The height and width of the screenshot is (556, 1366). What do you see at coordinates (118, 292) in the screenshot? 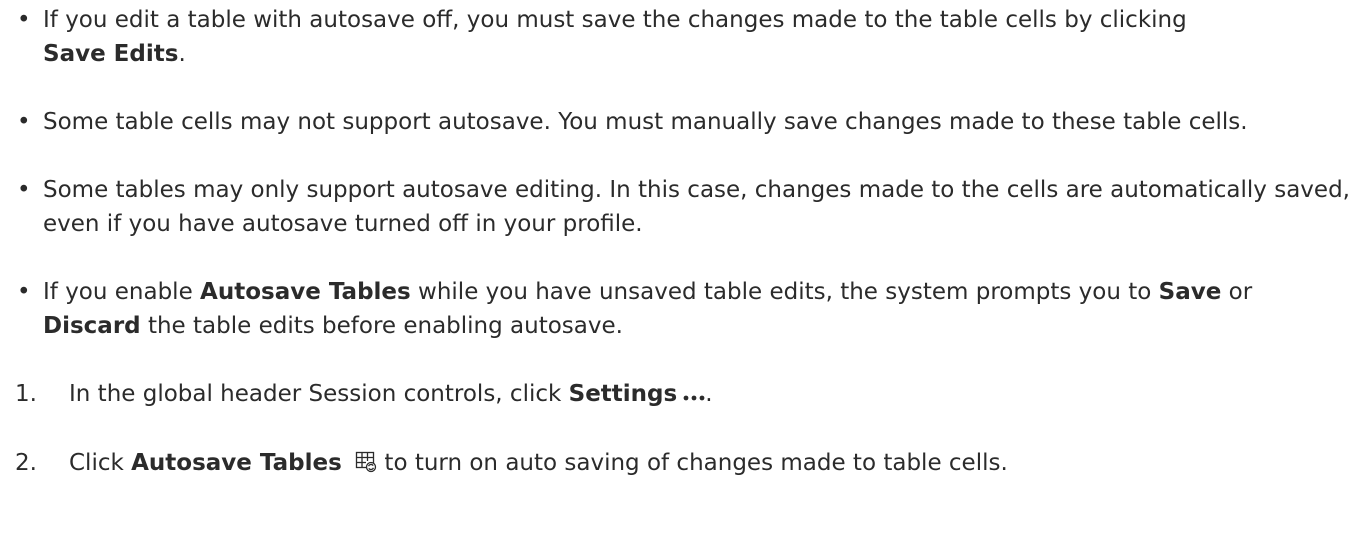
I see `item-text: If you enable` at bounding box center [118, 292].